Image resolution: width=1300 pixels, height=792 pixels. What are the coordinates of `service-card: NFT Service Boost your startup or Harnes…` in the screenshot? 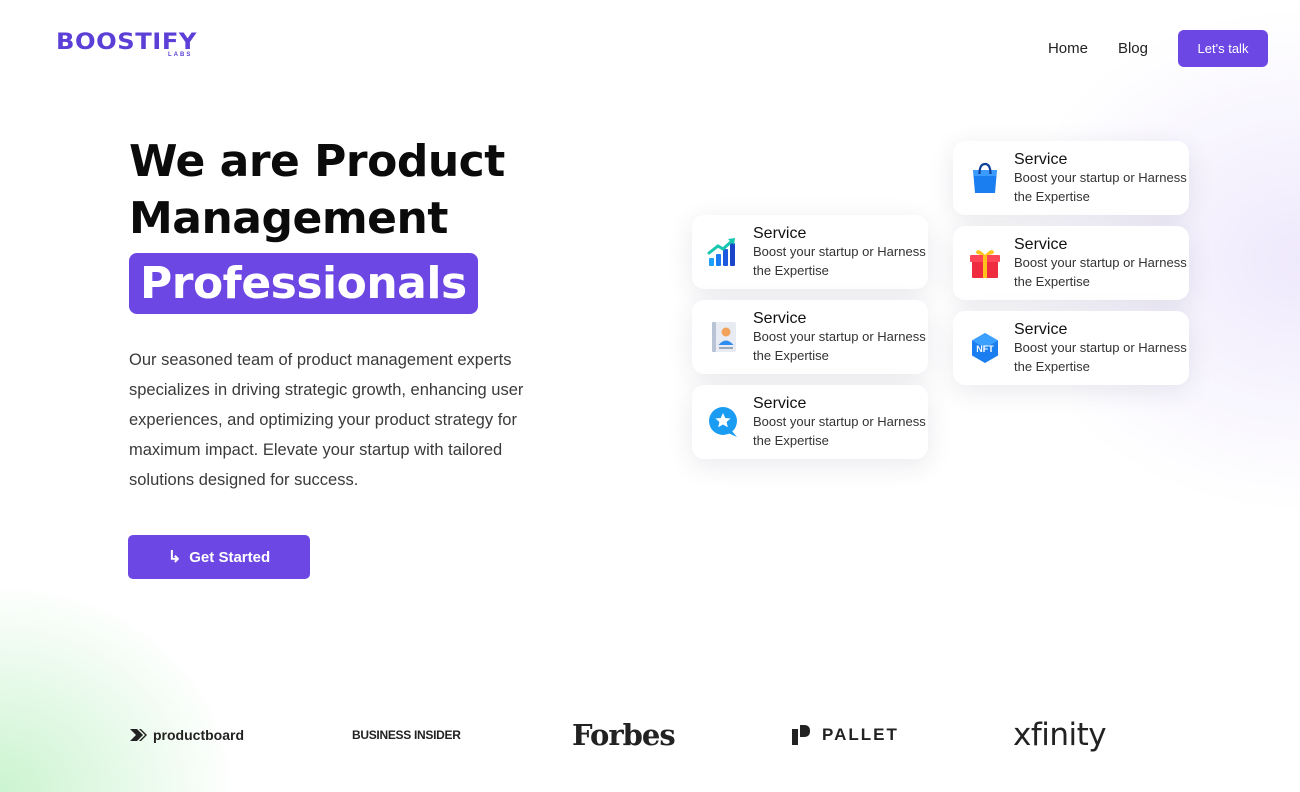 It's located at (1071, 348).